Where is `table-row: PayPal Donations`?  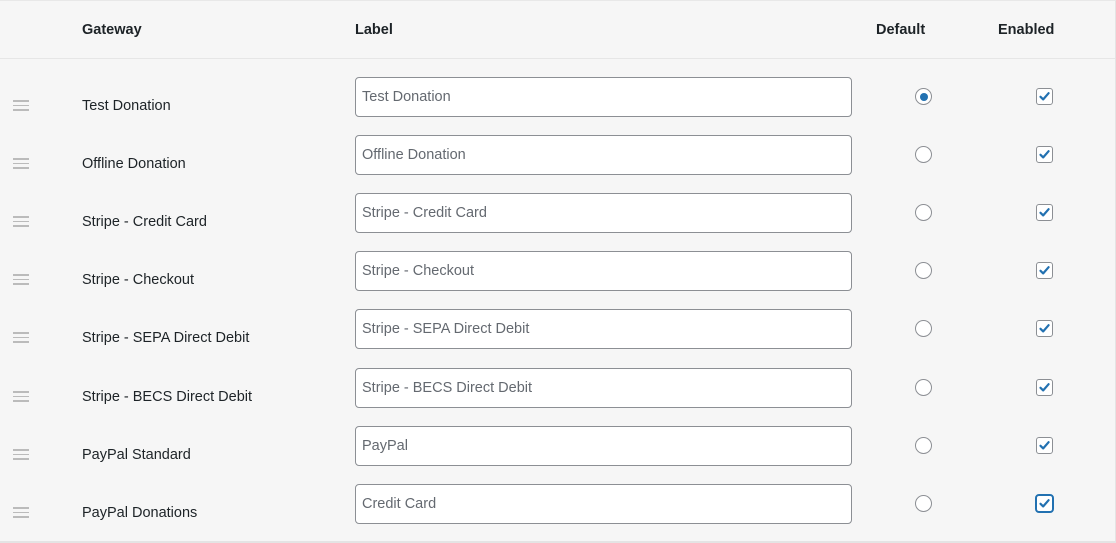
table-row: PayPal Donations is located at coordinates (557, 513).